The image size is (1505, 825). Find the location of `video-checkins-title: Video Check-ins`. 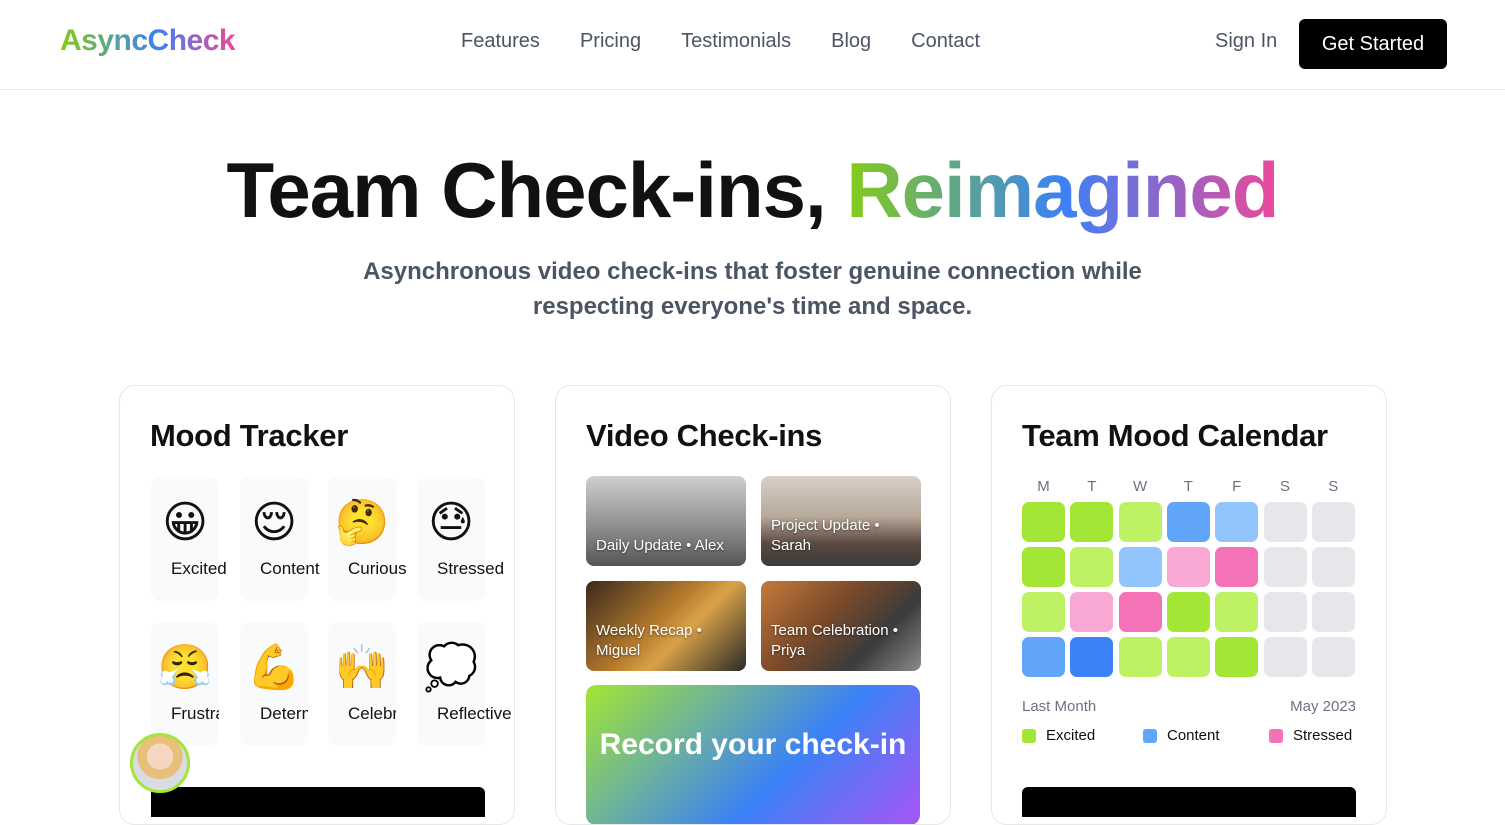

video-checkins-title: Video Check-ins is located at coordinates (704, 435).